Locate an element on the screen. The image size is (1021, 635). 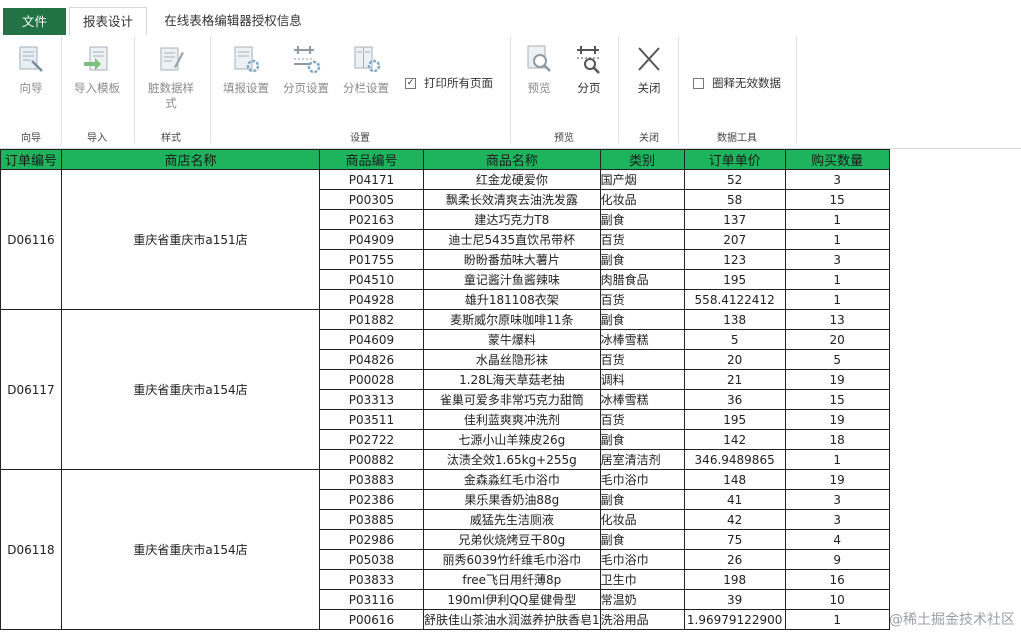
product-id-cell: P02722 is located at coordinates (371, 439).